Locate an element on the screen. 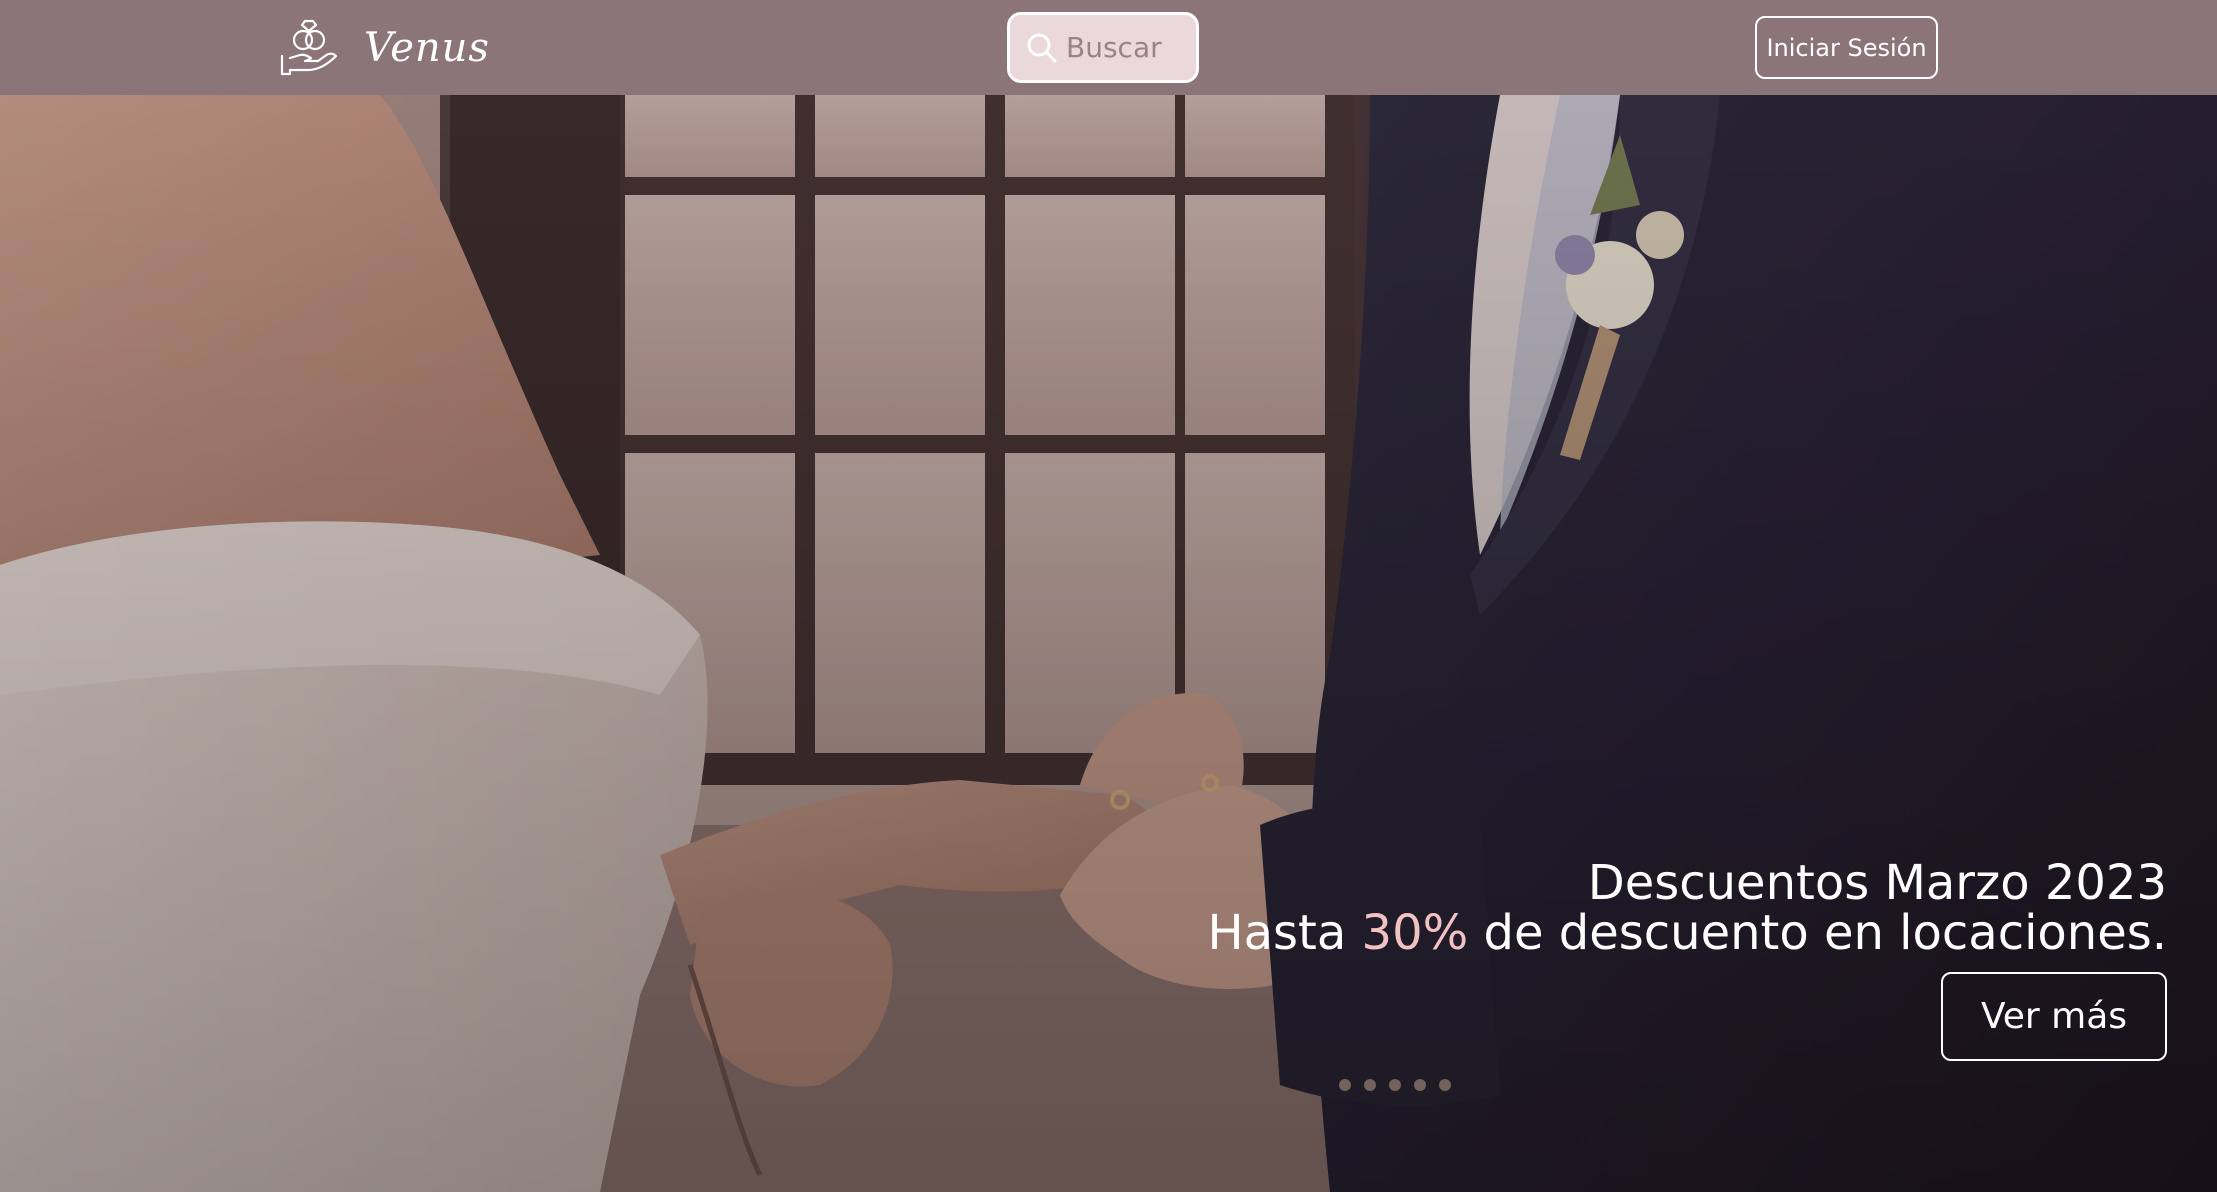 This screenshot has height=1192, width=2217. brand-logo-link: Venus is located at coordinates (384, 48).